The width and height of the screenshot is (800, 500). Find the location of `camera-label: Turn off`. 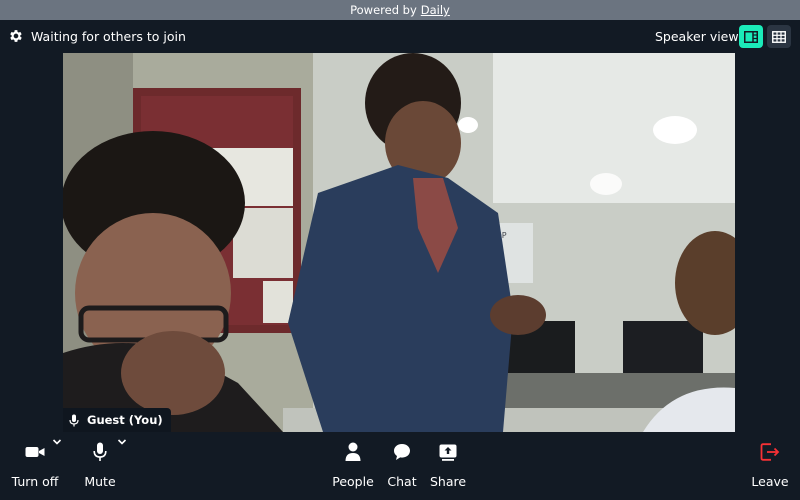

camera-label: Turn off is located at coordinates (35, 481).